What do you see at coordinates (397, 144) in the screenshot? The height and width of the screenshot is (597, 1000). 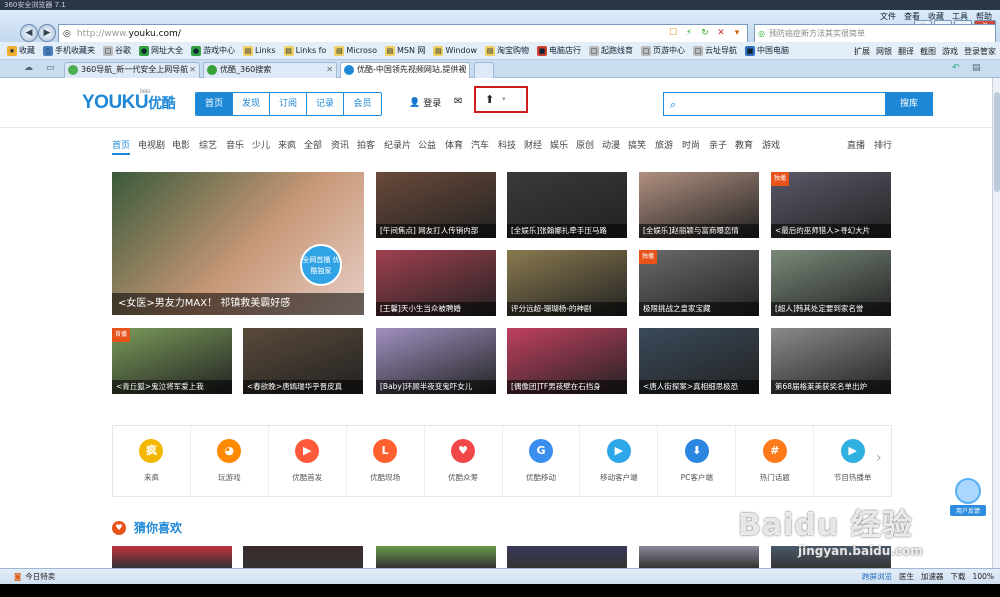 I see `channel-item: 纪录片` at bounding box center [397, 144].